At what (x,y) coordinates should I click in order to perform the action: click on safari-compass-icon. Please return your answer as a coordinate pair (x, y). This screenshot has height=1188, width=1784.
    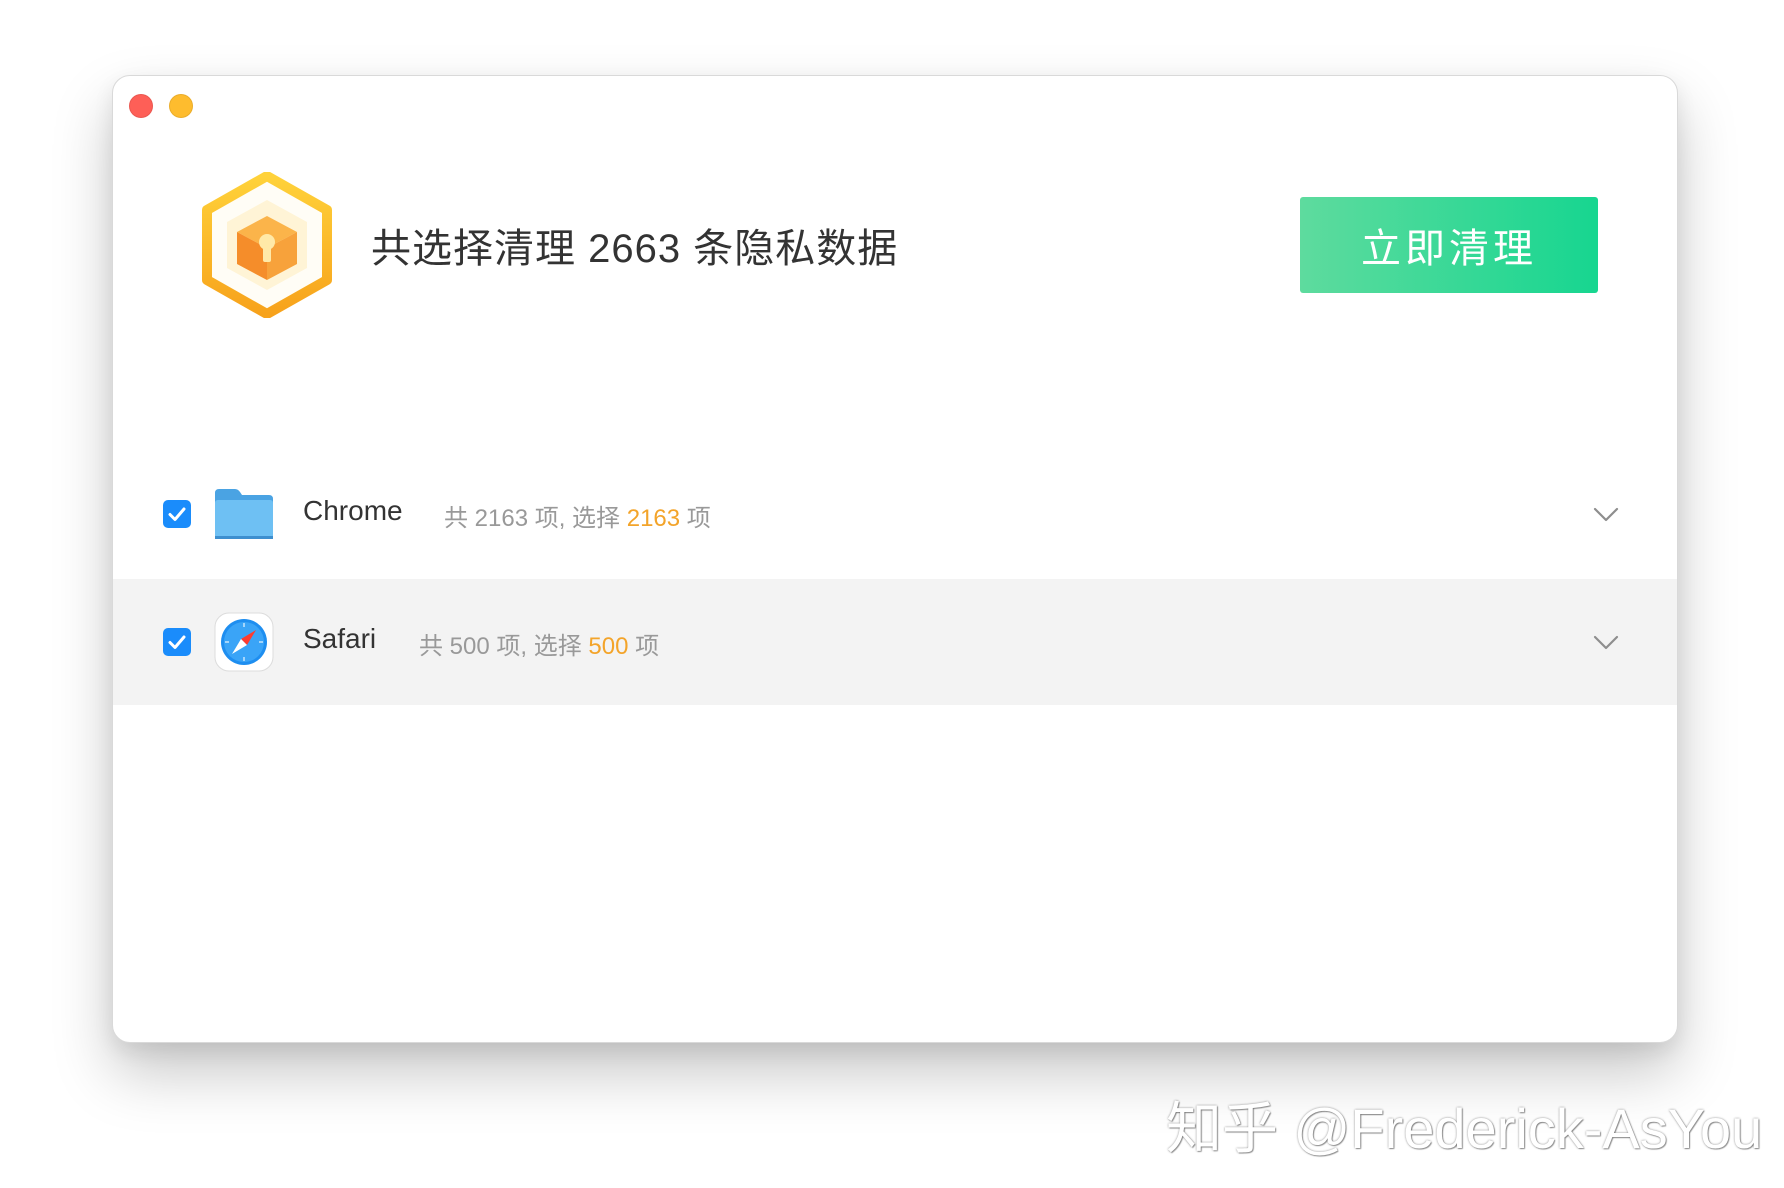
    Looking at the image, I should click on (244, 642).